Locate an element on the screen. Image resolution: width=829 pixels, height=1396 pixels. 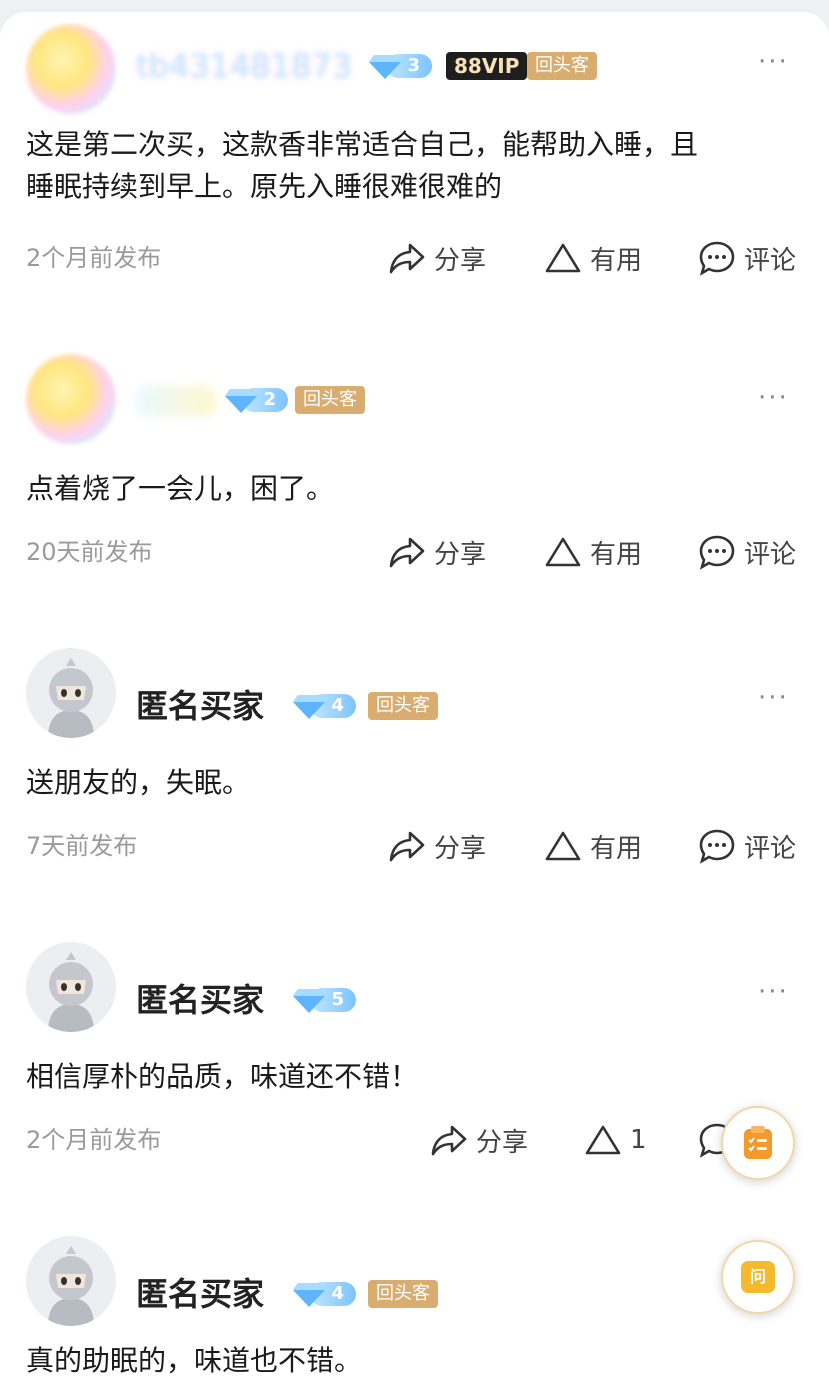
level-badge: 5 is located at coordinates (325, 1000).